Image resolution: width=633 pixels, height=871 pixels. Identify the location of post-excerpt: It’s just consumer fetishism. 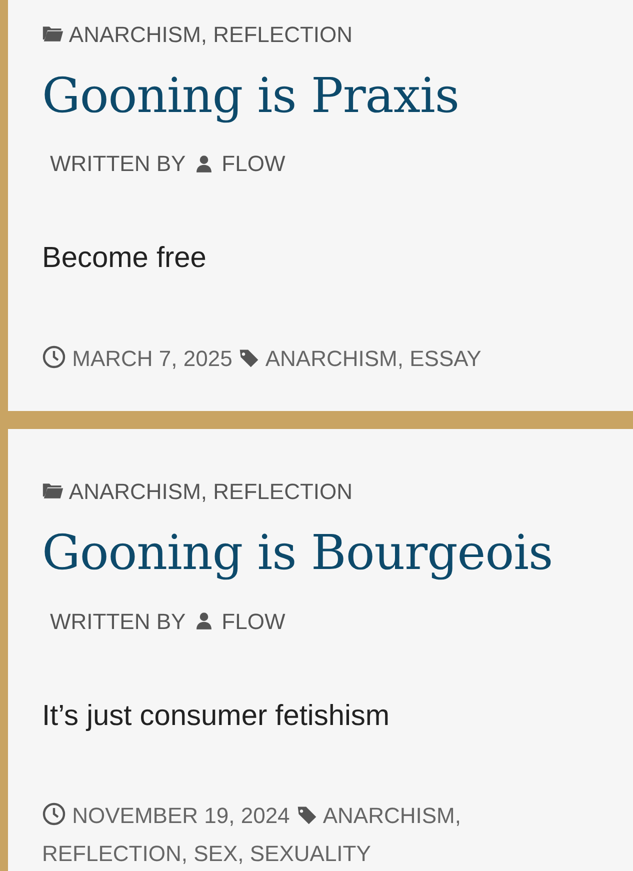
(216, 716).